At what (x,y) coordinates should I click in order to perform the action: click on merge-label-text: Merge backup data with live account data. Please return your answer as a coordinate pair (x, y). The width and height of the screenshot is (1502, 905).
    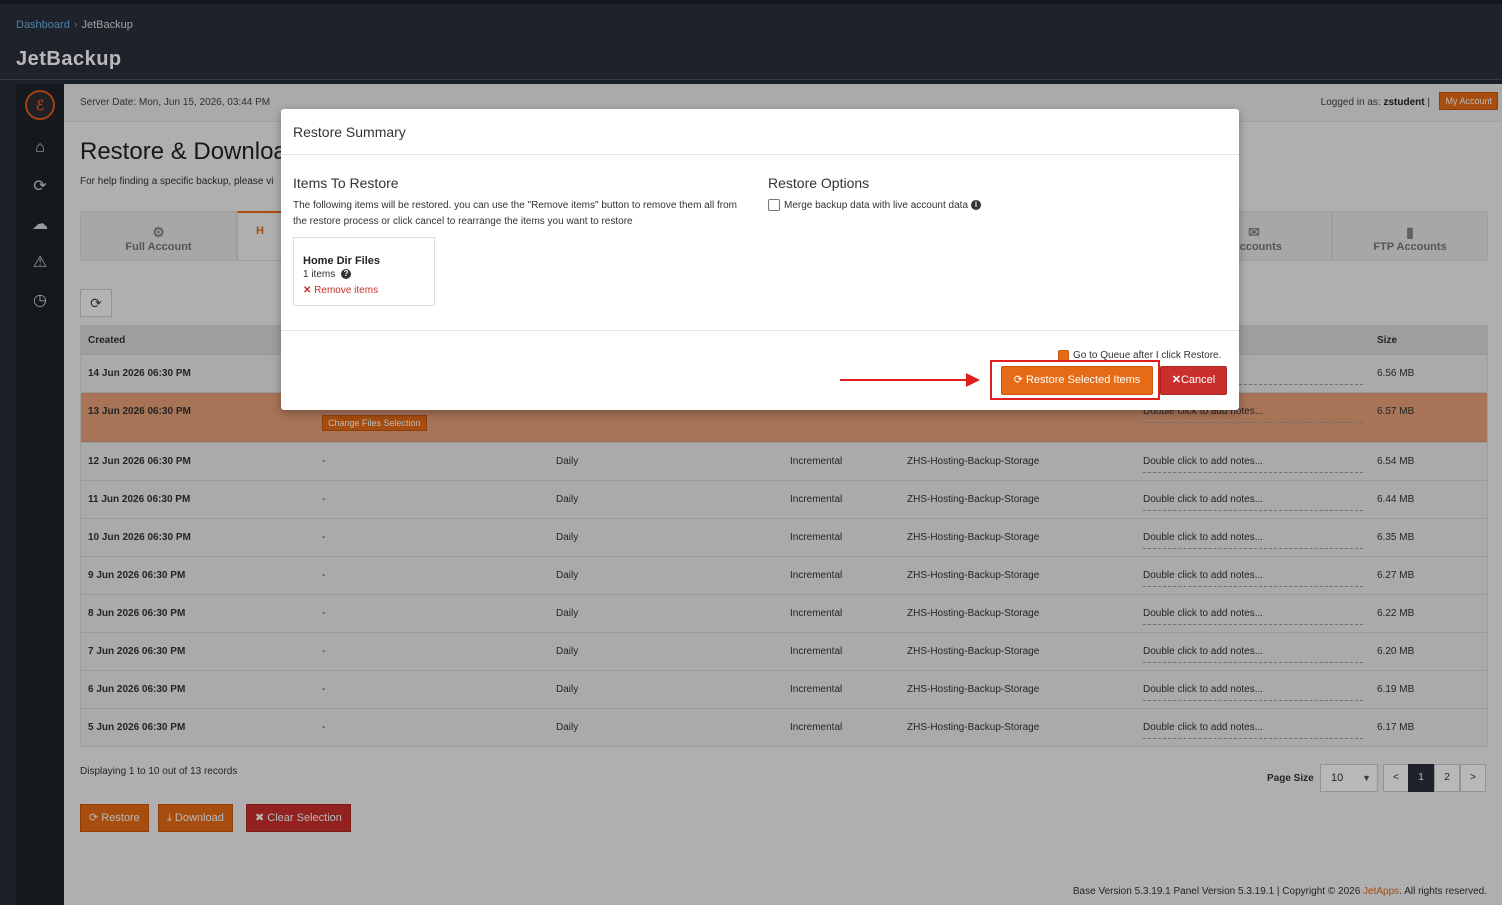
    Looking at the image, I should click on (876, 205).